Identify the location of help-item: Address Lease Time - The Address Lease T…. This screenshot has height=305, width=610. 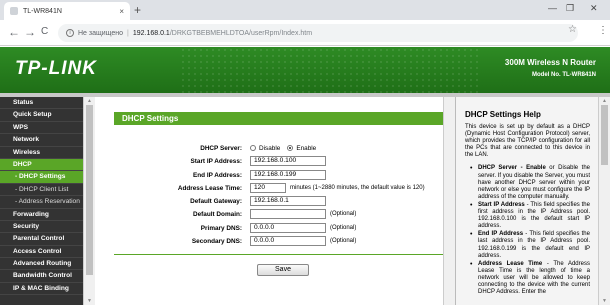
(527, 278).